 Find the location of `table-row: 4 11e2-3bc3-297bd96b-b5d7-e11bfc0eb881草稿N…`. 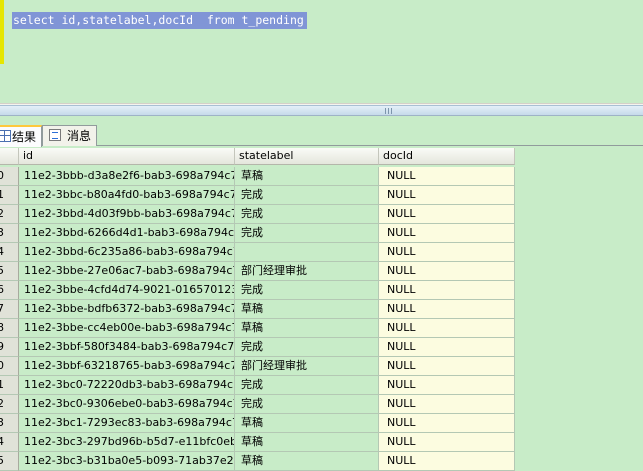

table-row: 4 11e2-3bc3-297bd96b-b5d7-e11bfc0eb881草稿N… is located at coordinates (321, 442).